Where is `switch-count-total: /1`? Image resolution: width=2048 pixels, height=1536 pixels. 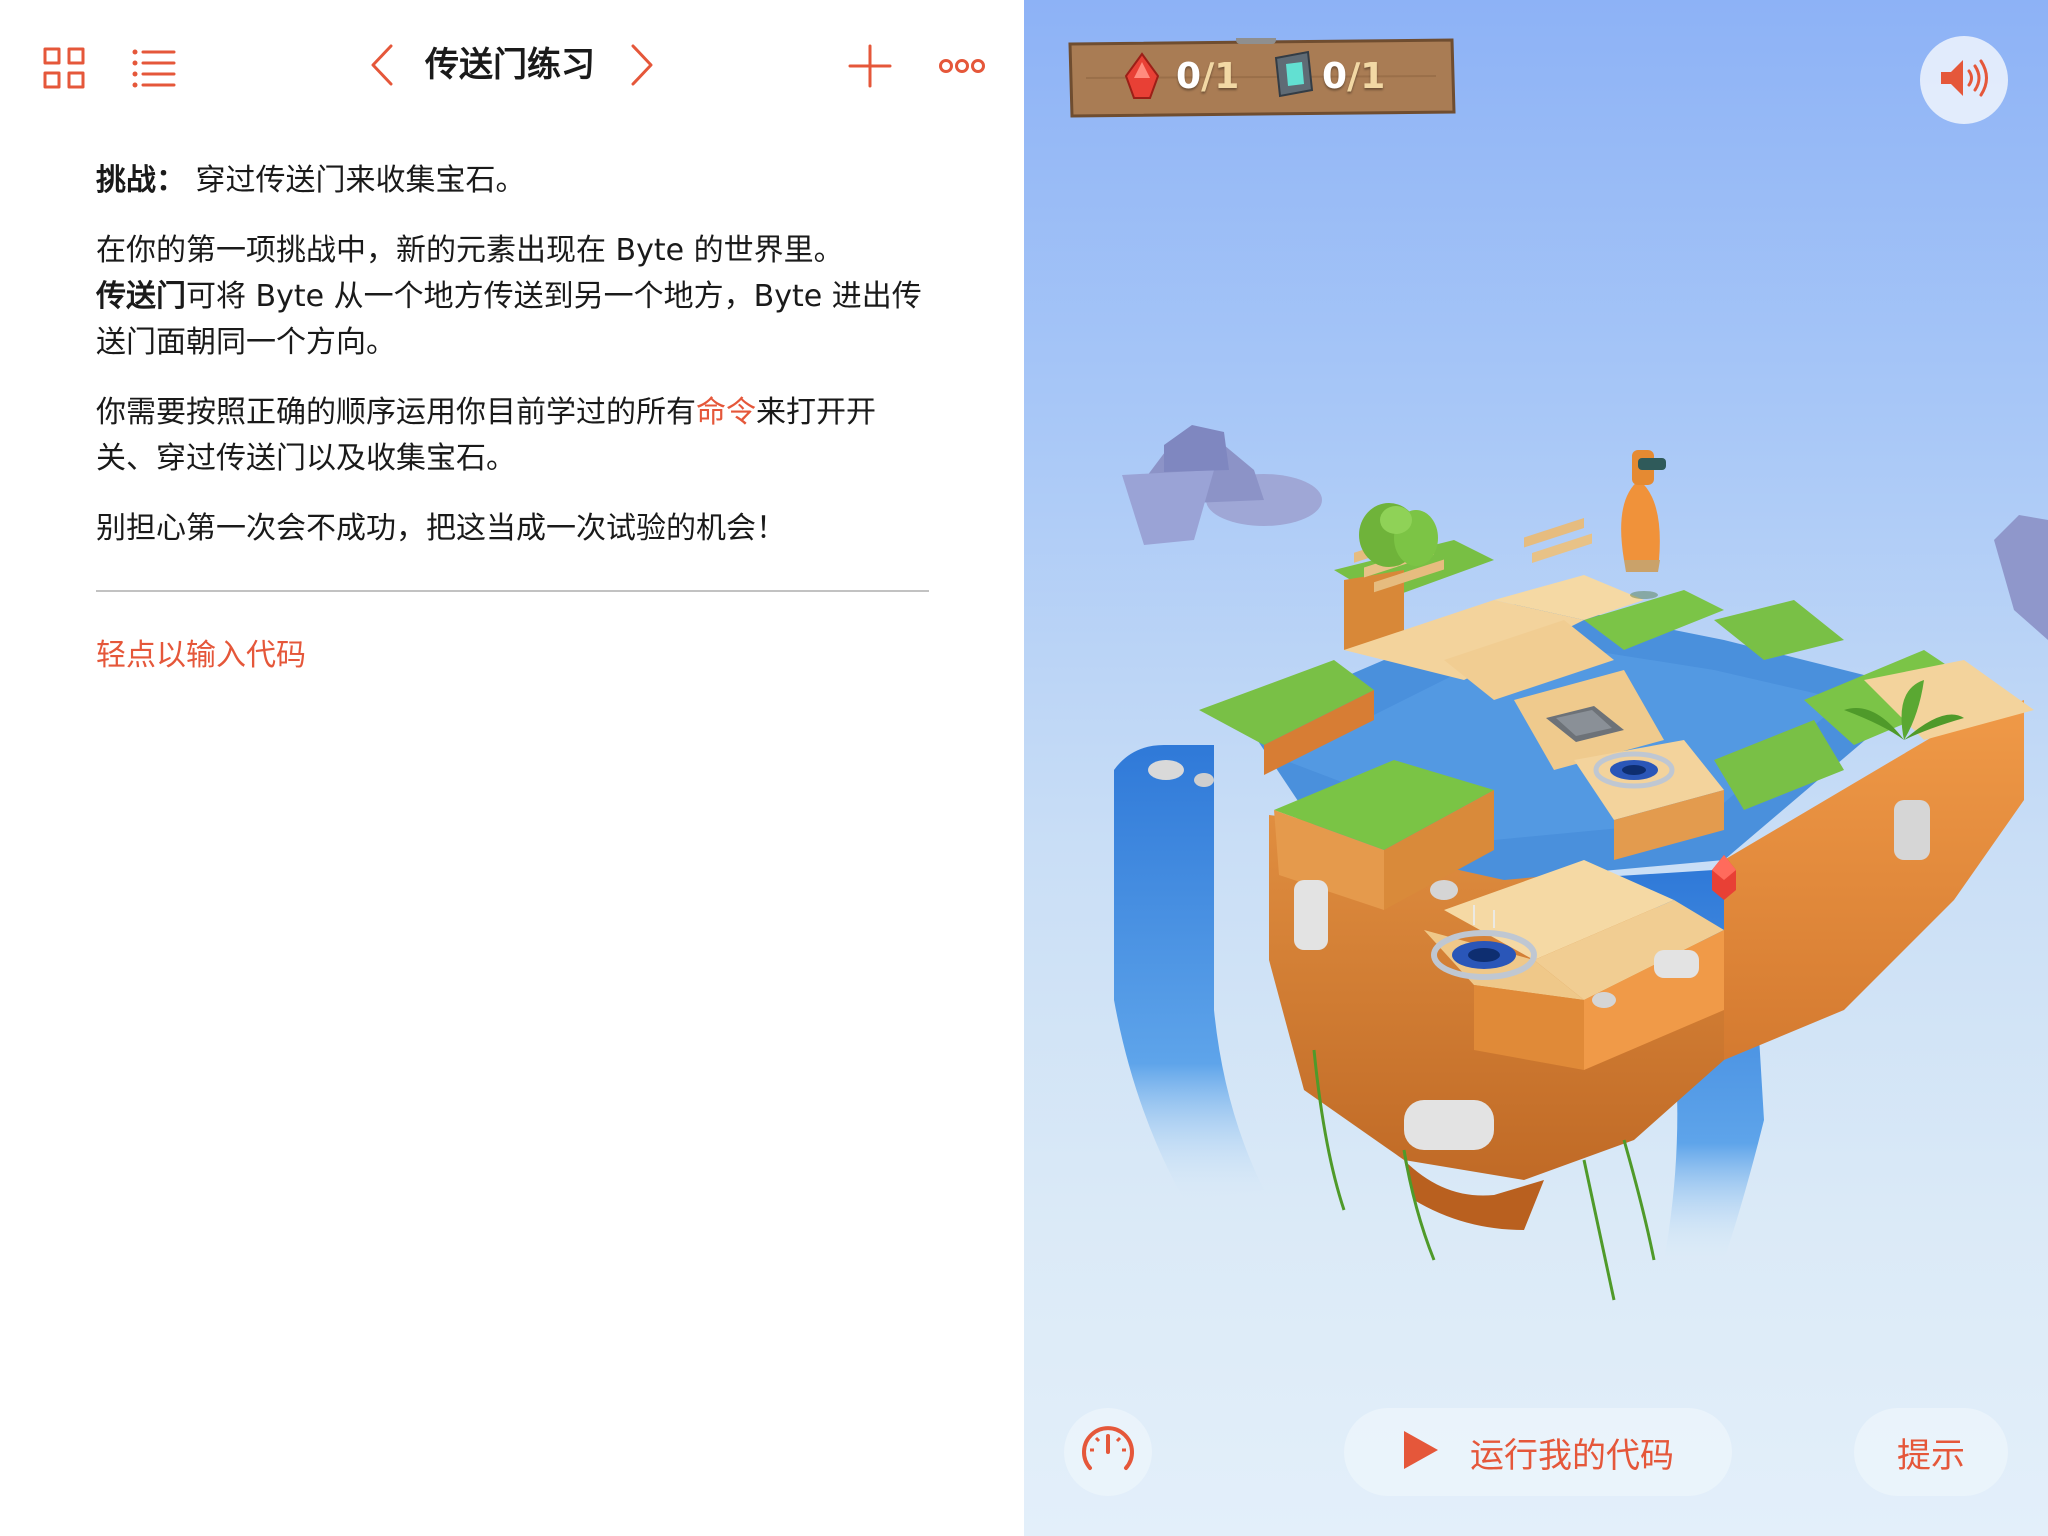 switch-count-total: /1 is located at coordinates (1366, 76).